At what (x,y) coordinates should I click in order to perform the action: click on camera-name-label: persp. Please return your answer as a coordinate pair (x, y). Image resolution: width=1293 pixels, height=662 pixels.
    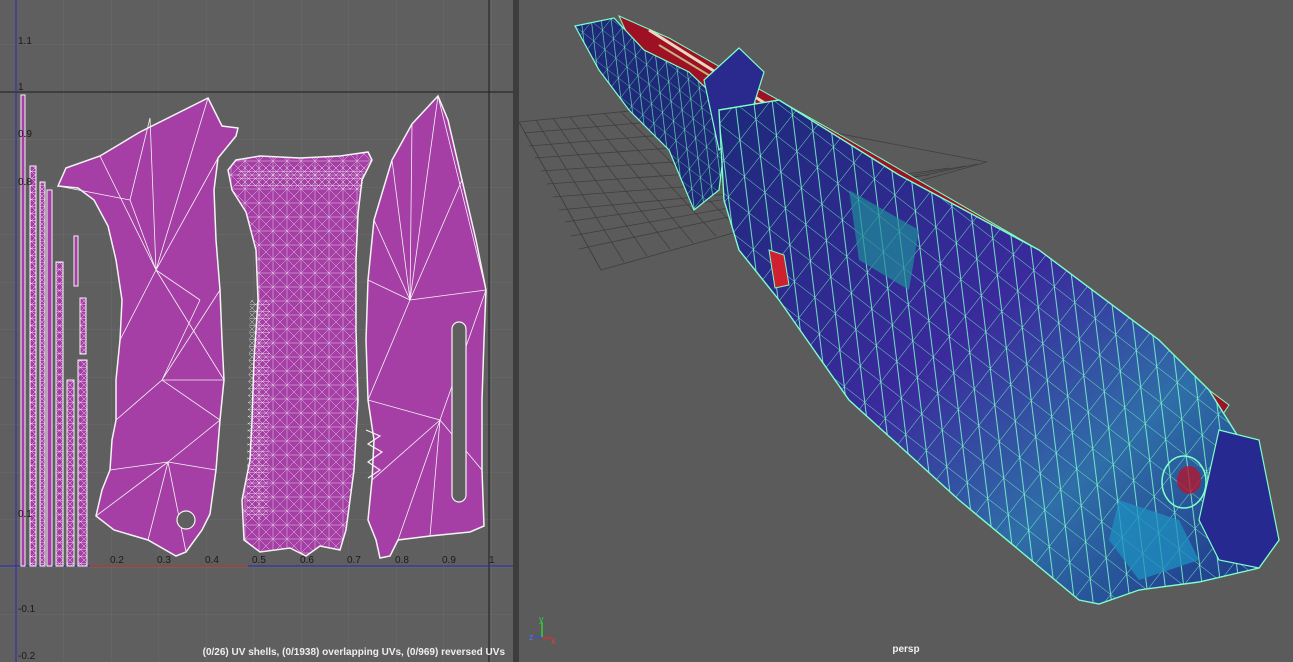
    Looking at the image, I should click on (906, 649).